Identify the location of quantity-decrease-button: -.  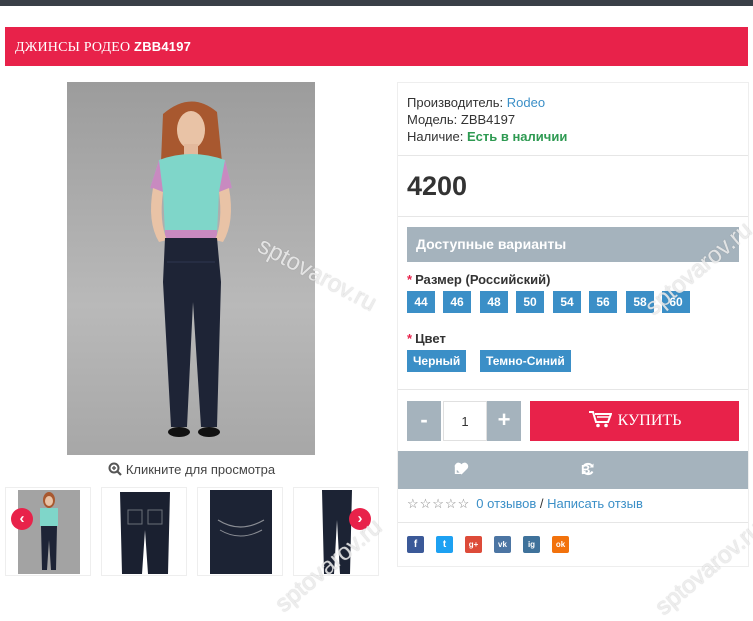
(424, 421).